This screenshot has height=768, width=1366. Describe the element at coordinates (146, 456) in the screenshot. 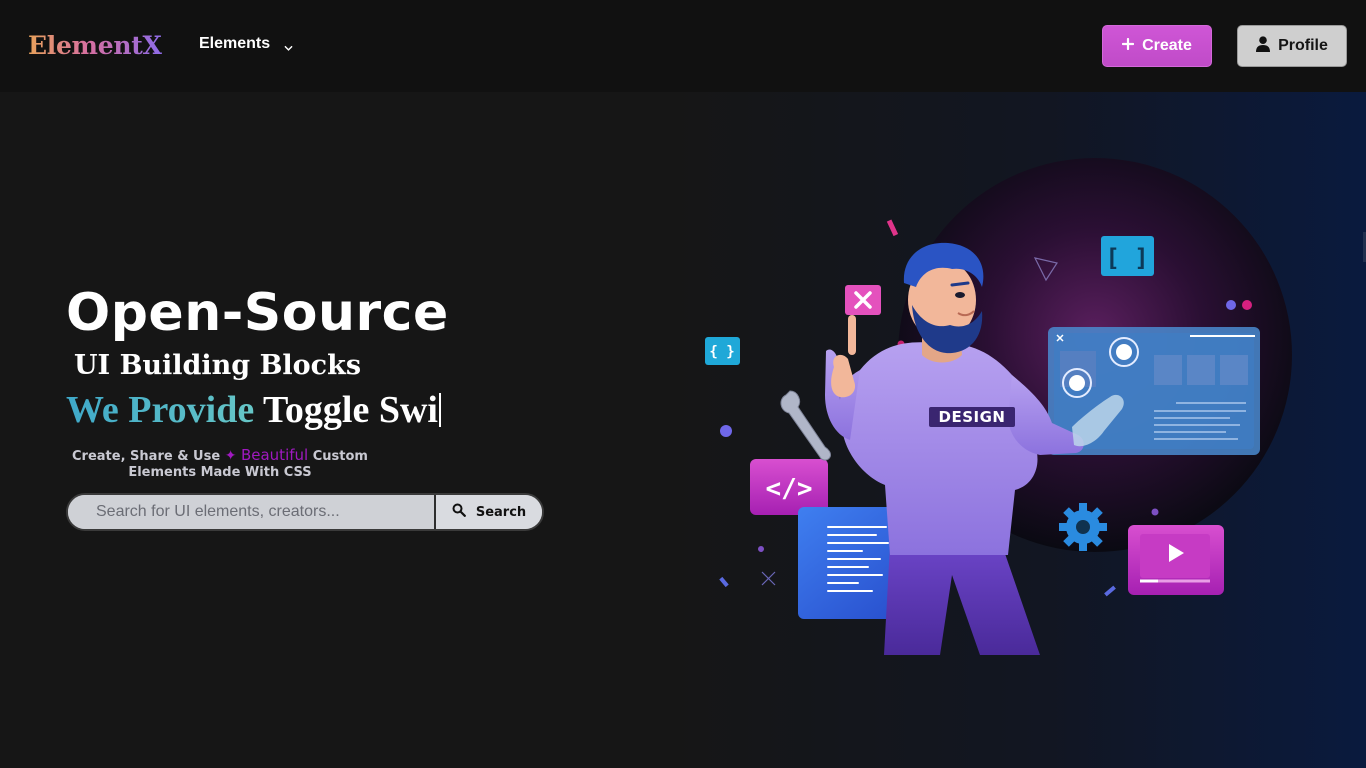

I see `tagline-part1: Create, Share & Use` at that location.